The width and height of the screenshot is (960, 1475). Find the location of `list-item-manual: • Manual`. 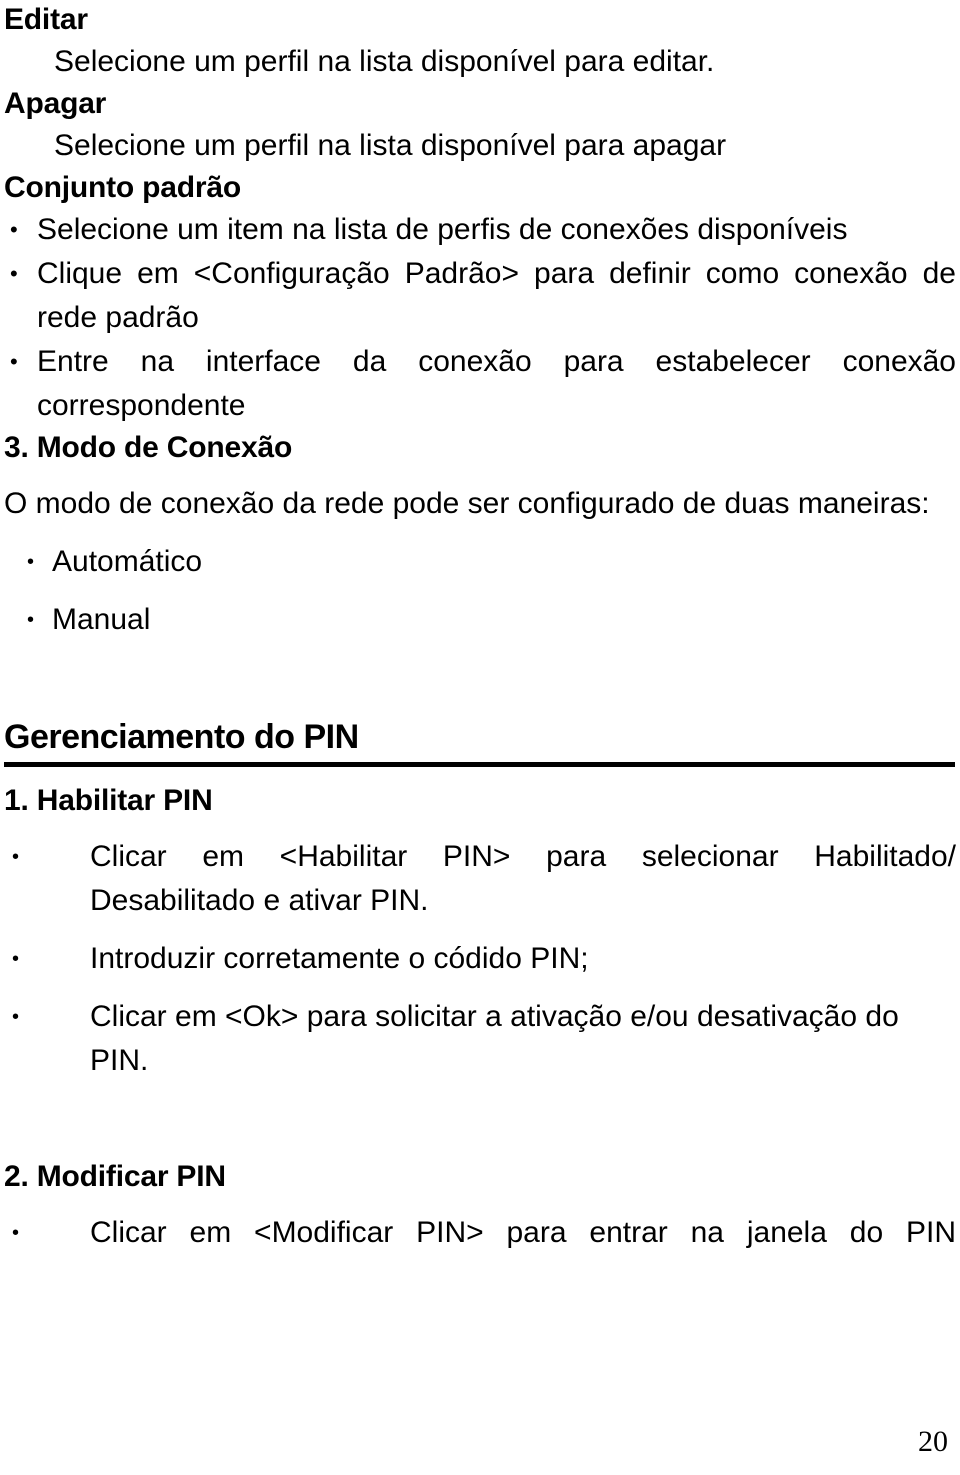

list-item-manual: • Manual is located at coordinates (480, 620).